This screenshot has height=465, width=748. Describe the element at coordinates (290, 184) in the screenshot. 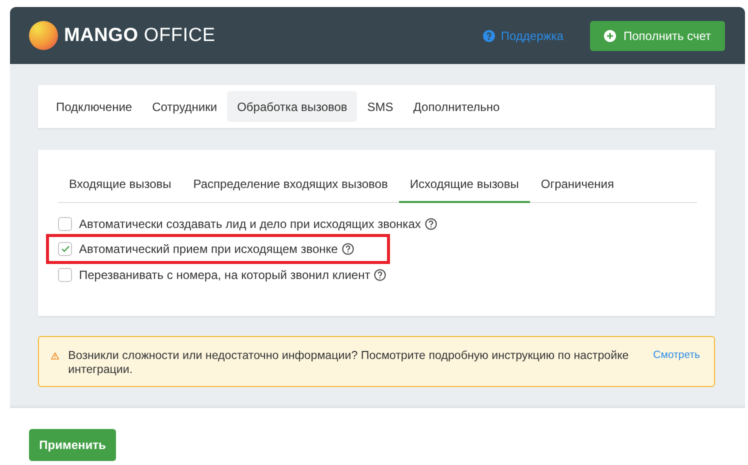

I see `calls-tab: Распределение входящих вызовов` at that location.